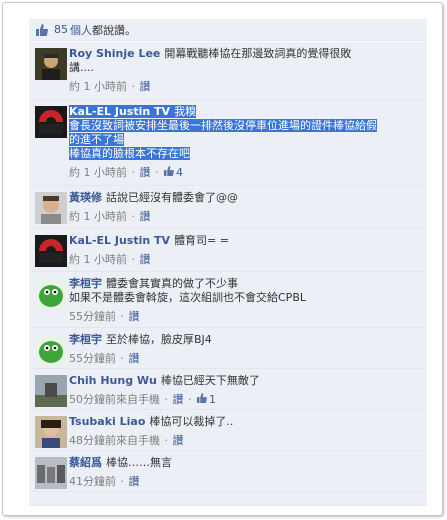  What do you see at coordinates (228, 389) in the screenshot?
I see `comment-item: Chih Hung Wu 棒協已經天下無敵了 50分鐘前來自手機 · 讚 · 1` at bounding box center [228, 389].